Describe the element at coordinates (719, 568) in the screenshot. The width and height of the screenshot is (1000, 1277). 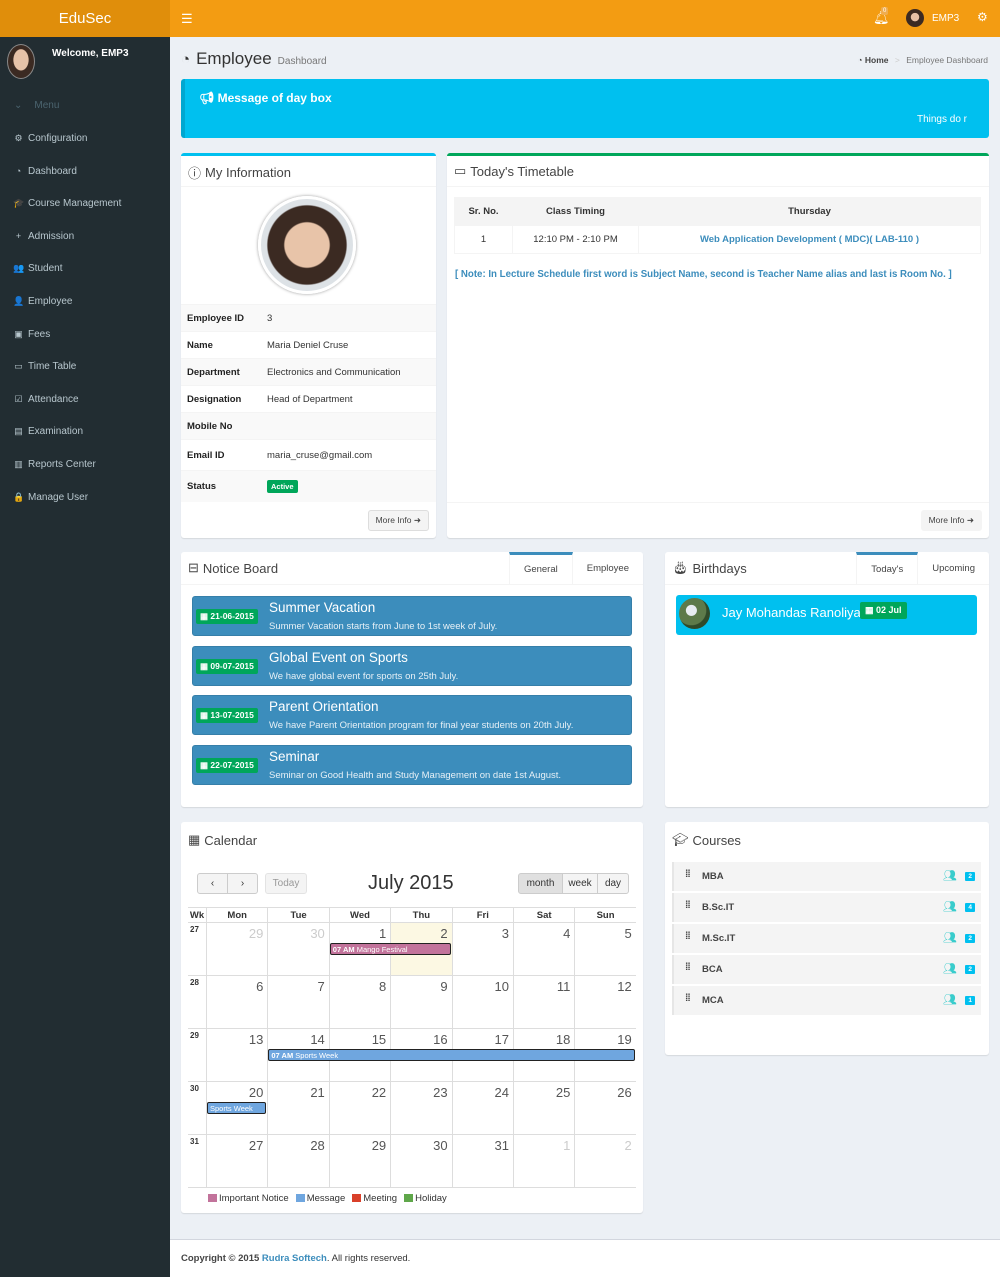
I see `box-title-text: Birthdays` at that location.